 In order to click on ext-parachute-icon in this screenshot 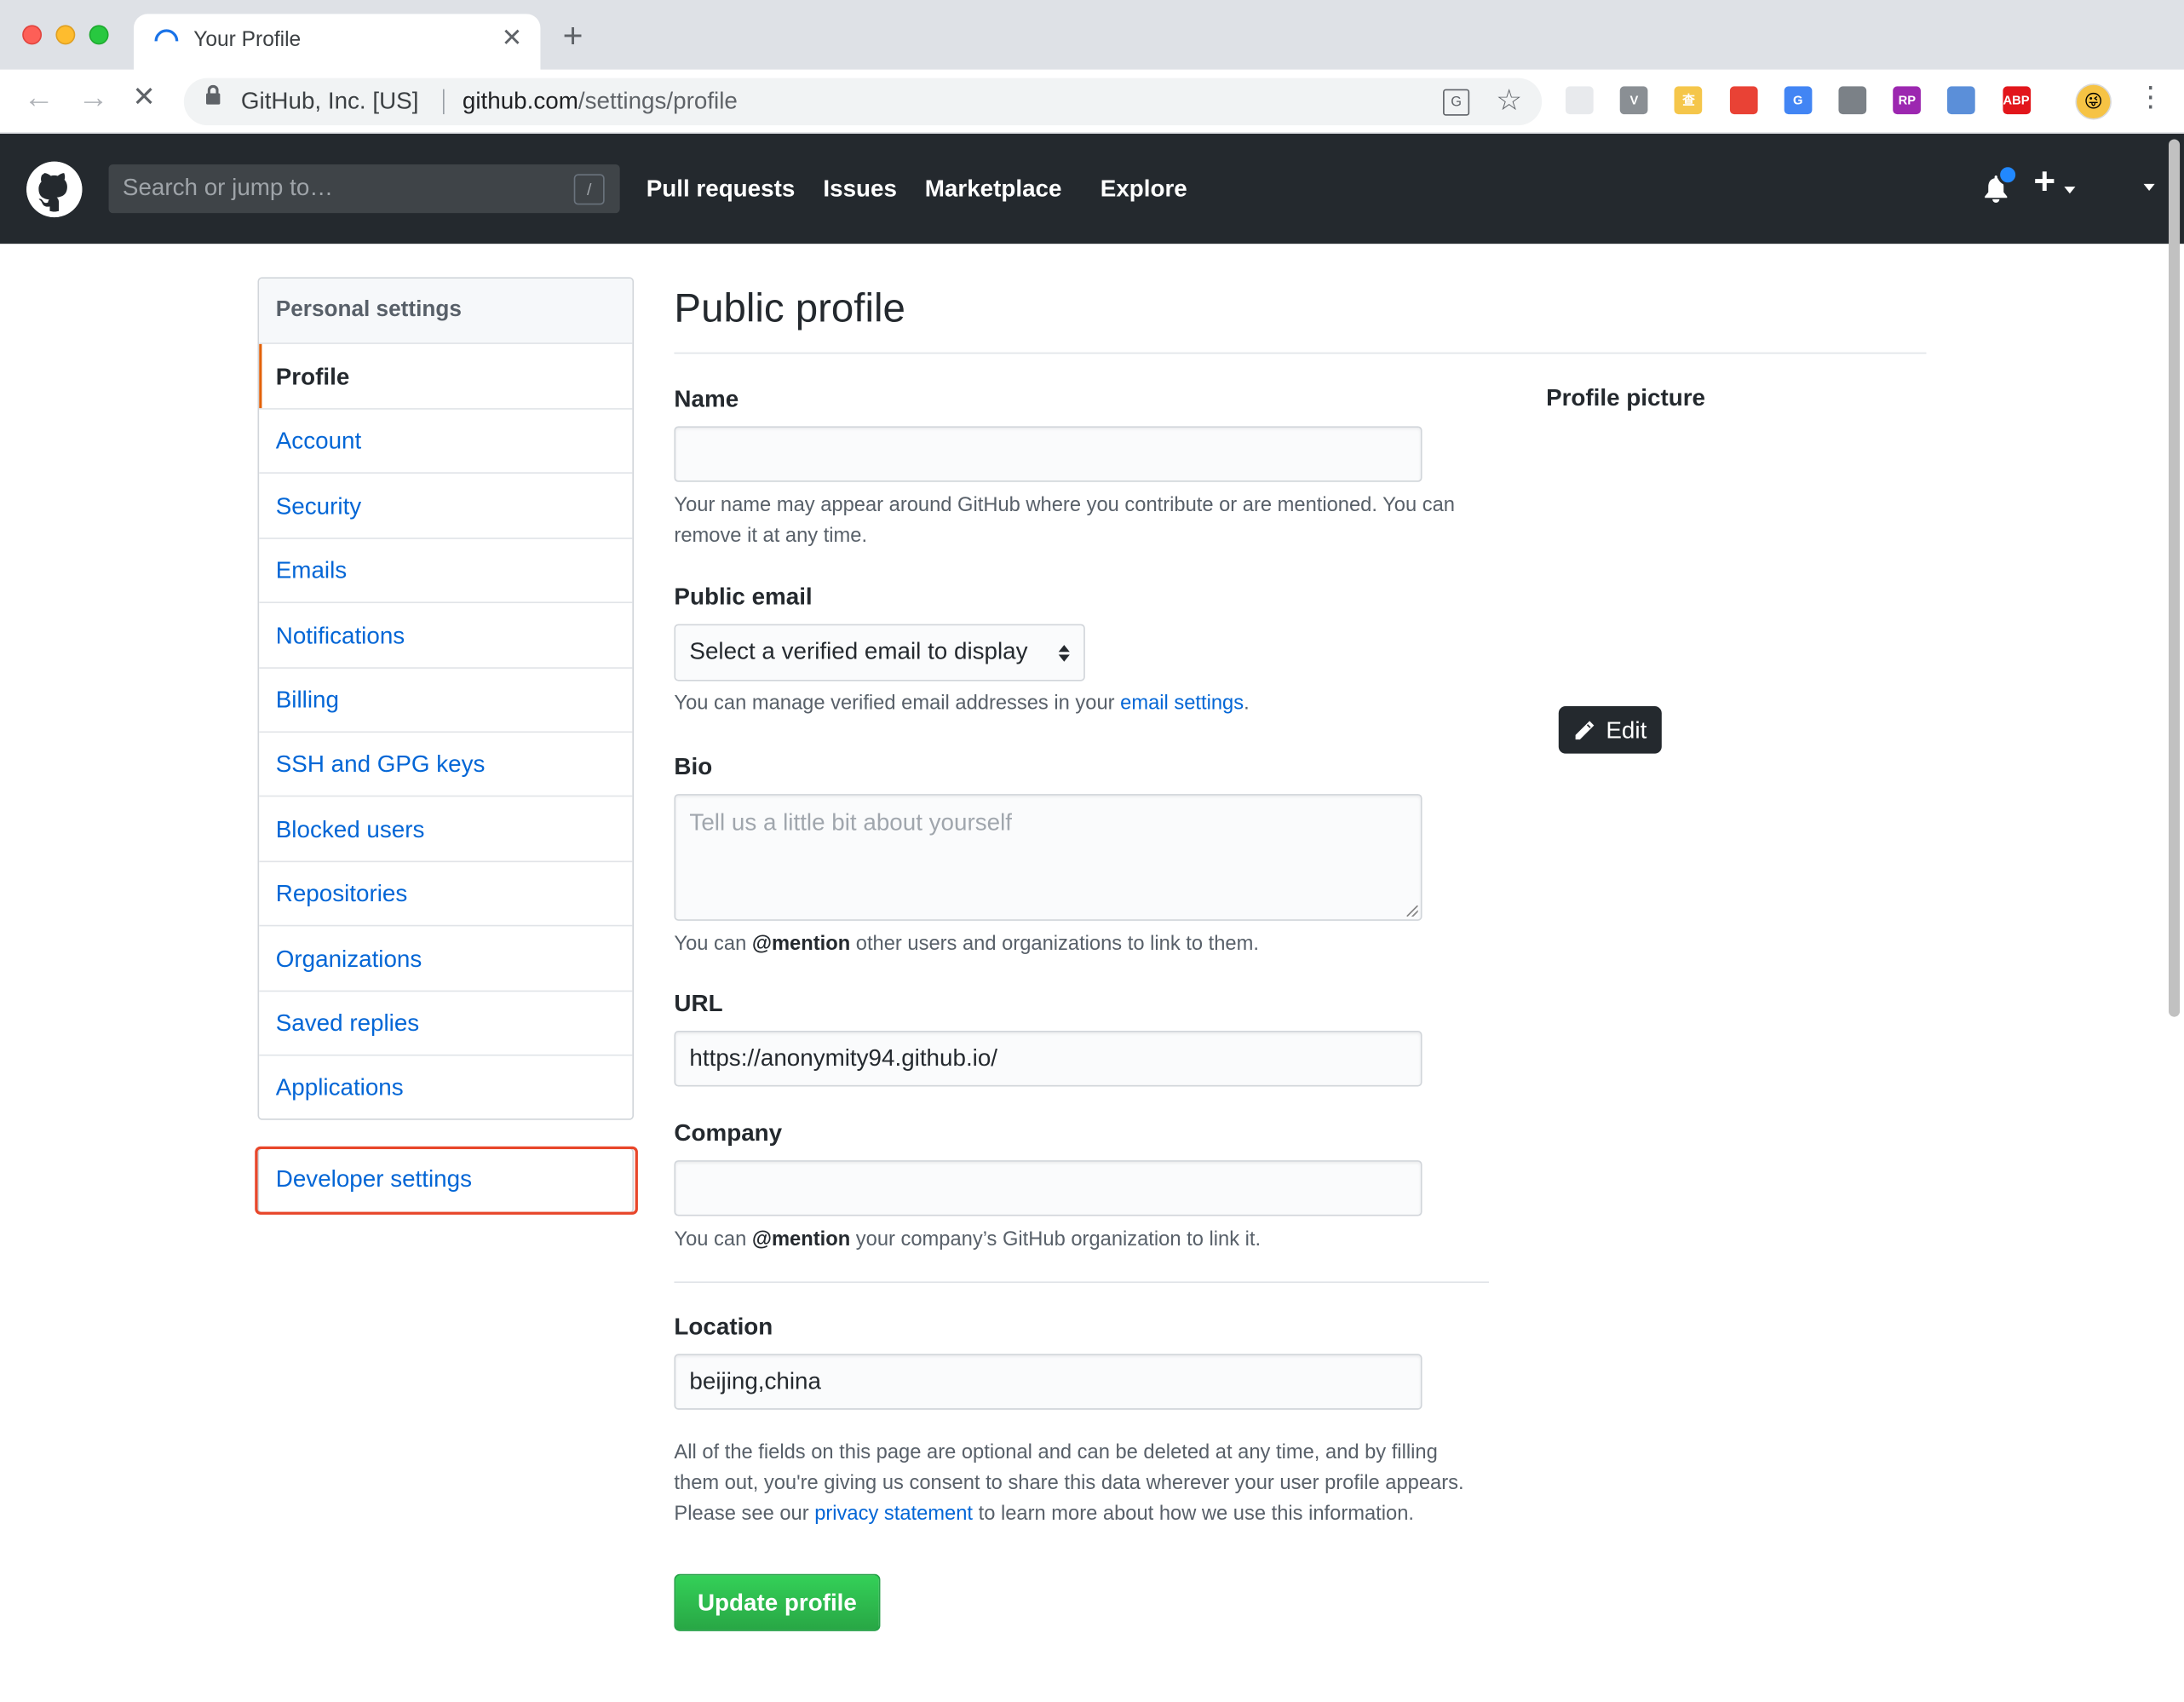, I will do `click(1852, 101)`.